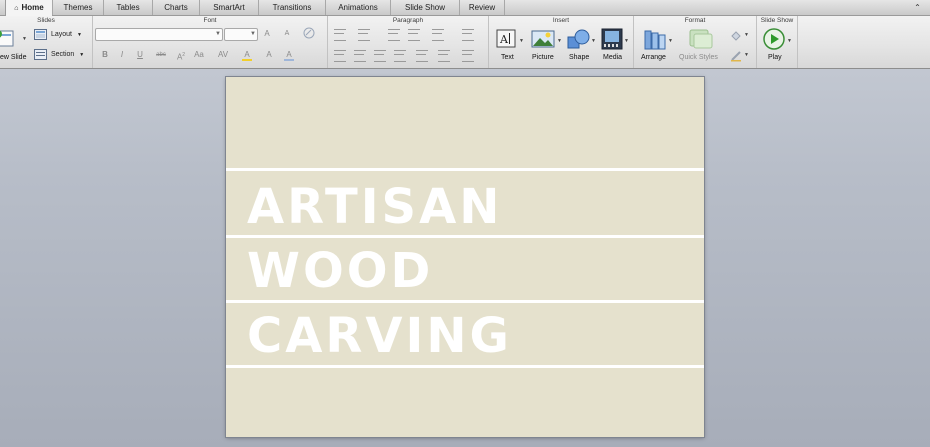 Image resolution: width=930 pixels, height=447 pixels. What do you see at coordinates (289, 60) in the screenshot?
I see `text-color-swatch` at bounding box center [289, 60].